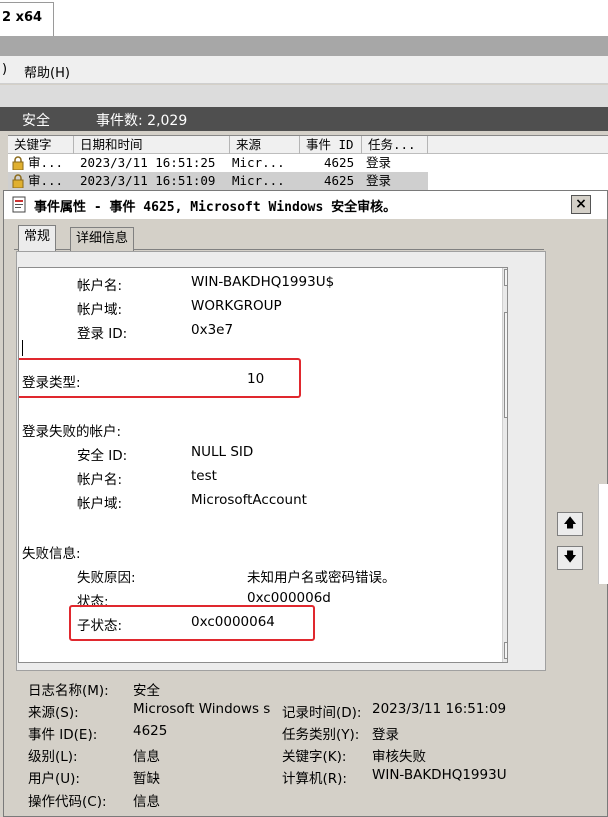 The height and width of the screenshot is (817, 608). Describe the element at coordinates (289, 598) in the screenshot. I see `status-value: 0xc000006d` at that location.